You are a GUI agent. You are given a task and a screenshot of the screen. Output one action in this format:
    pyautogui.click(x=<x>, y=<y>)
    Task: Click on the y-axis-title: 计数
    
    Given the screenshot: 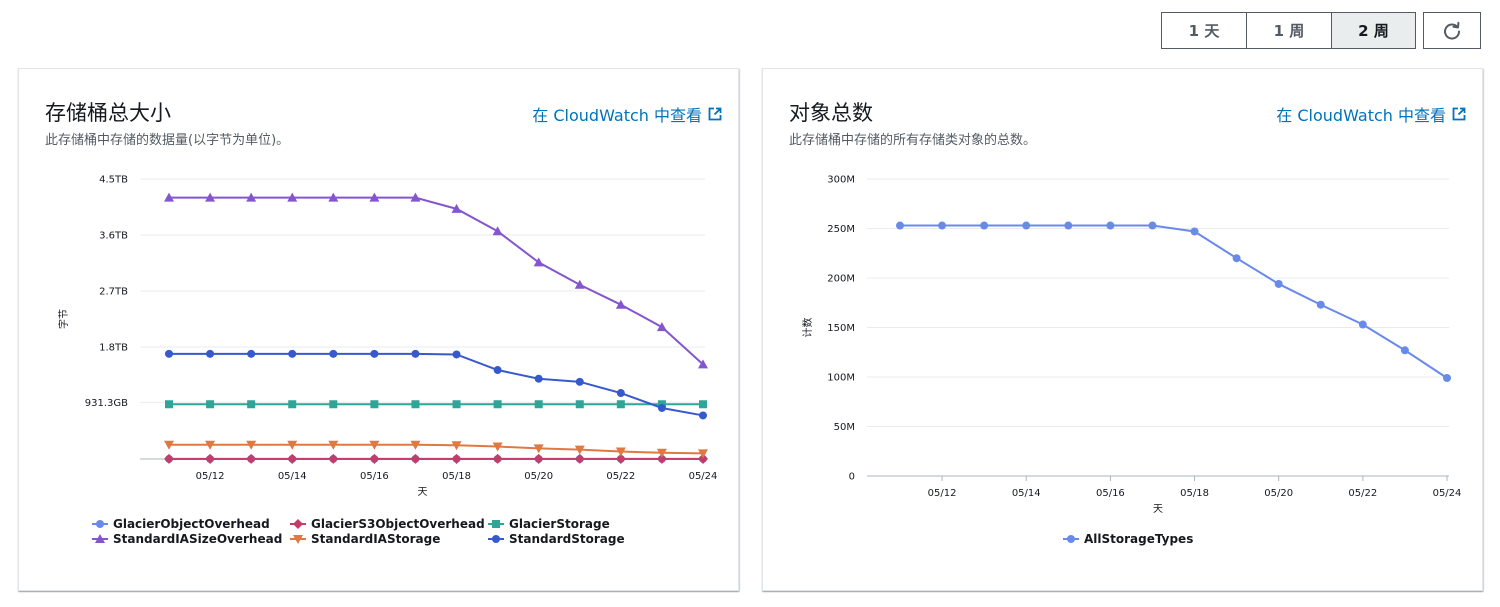 What is the action you would take?
    pyautogui.click(x=807, y=328)
    